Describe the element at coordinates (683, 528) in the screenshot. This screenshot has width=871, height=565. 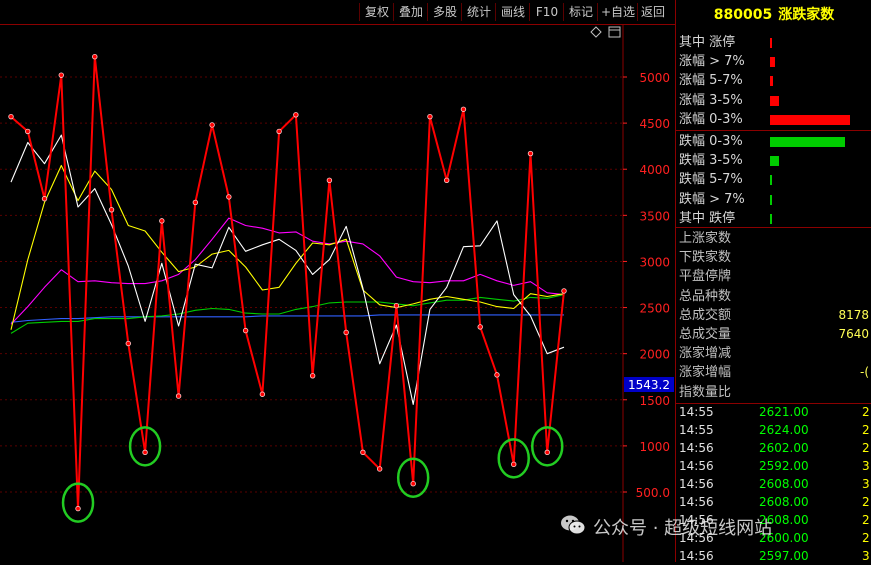
I see `watermark-text: 公众号 · 超级短线网站` at that location.